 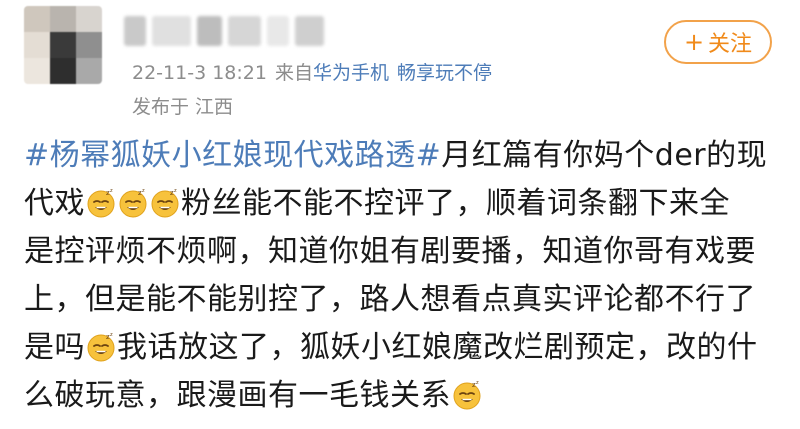 What do you see at coordinates (351, 73) in the screenshot?
I see `source-device-link: 华为手机` at bounding box center [351, 73].